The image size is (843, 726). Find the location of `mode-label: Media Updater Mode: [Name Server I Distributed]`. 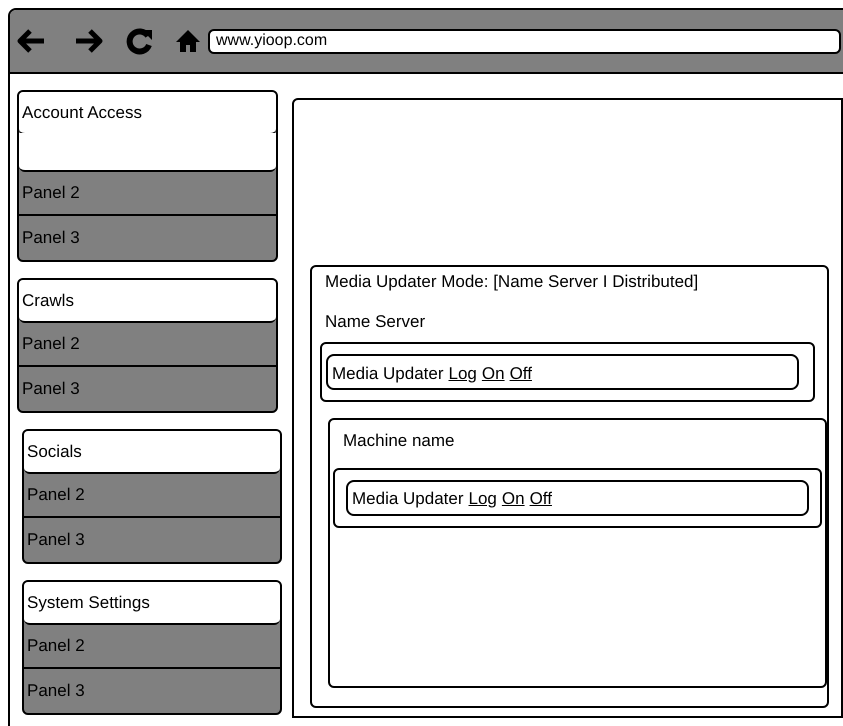

mode-label: Media Updater Mode: [Name Server I Distributed] is located at coordinates (512, 282).